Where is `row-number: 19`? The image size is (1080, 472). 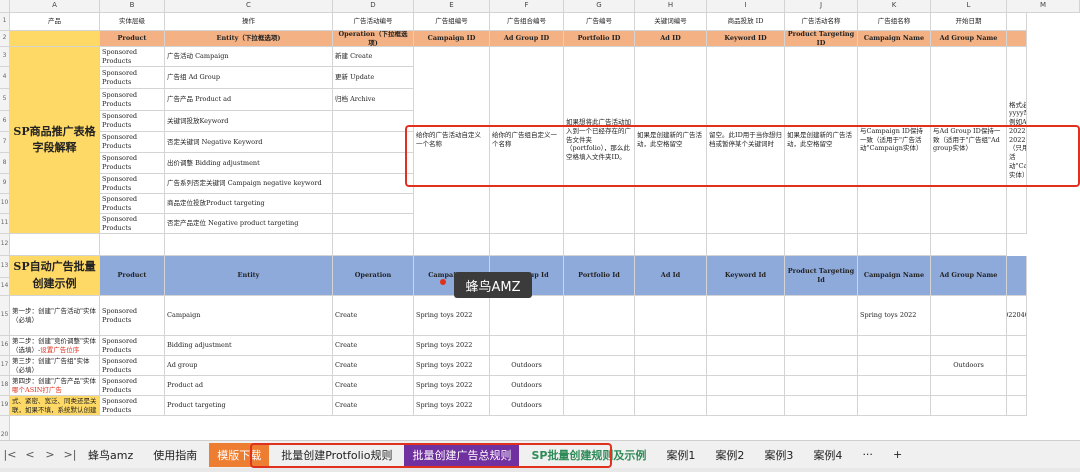
row-number: 19 is located at coordinates (5, 406).